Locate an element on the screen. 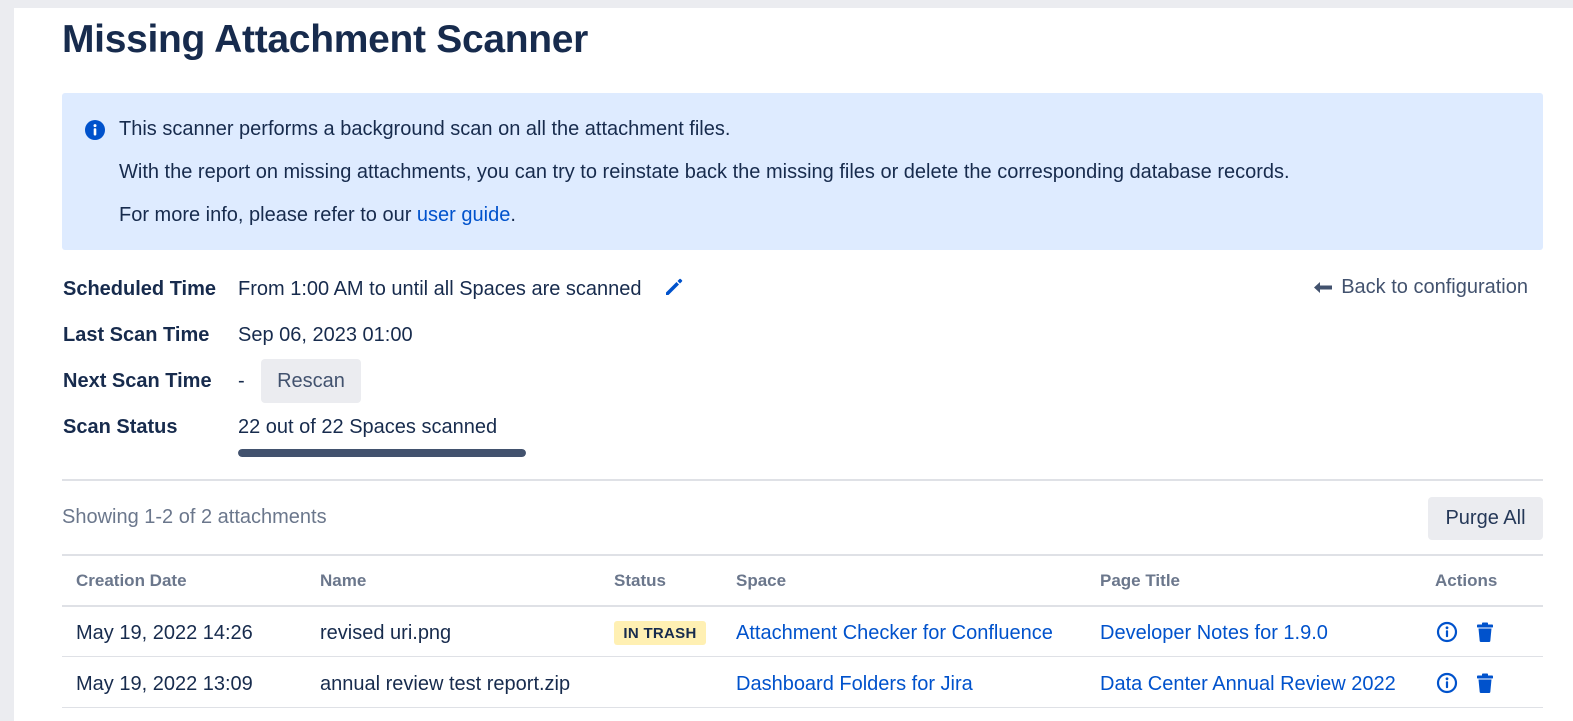 The width and height of the screenshot is (1573, 721). row-1-space-link: Attachment Checker for Confluence is located at coordinates (894, 633).